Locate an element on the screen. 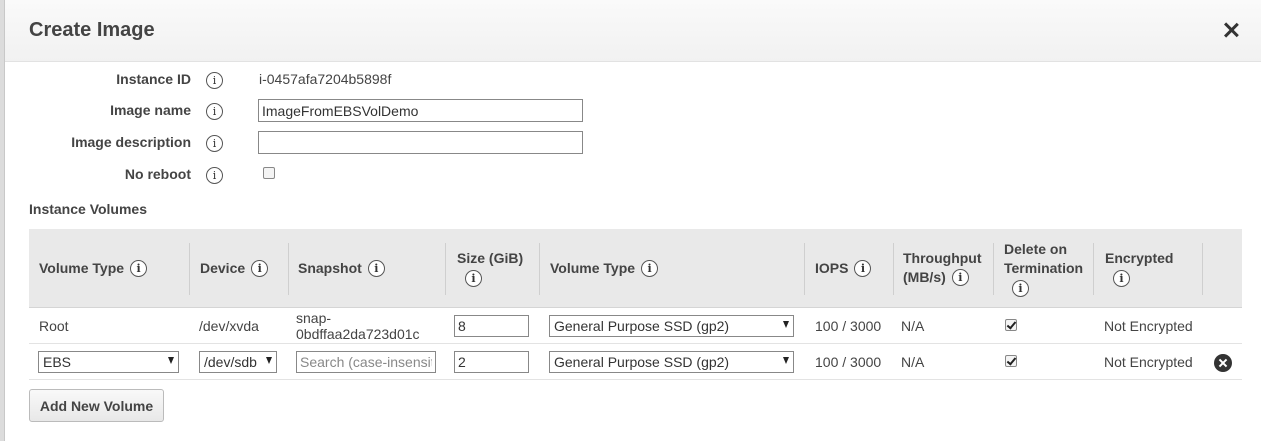 Image resolution: width=1261 pixels, height=441 pixels. header-ebs-volume-type: Volume Type i is located at coordinates (604, 268).